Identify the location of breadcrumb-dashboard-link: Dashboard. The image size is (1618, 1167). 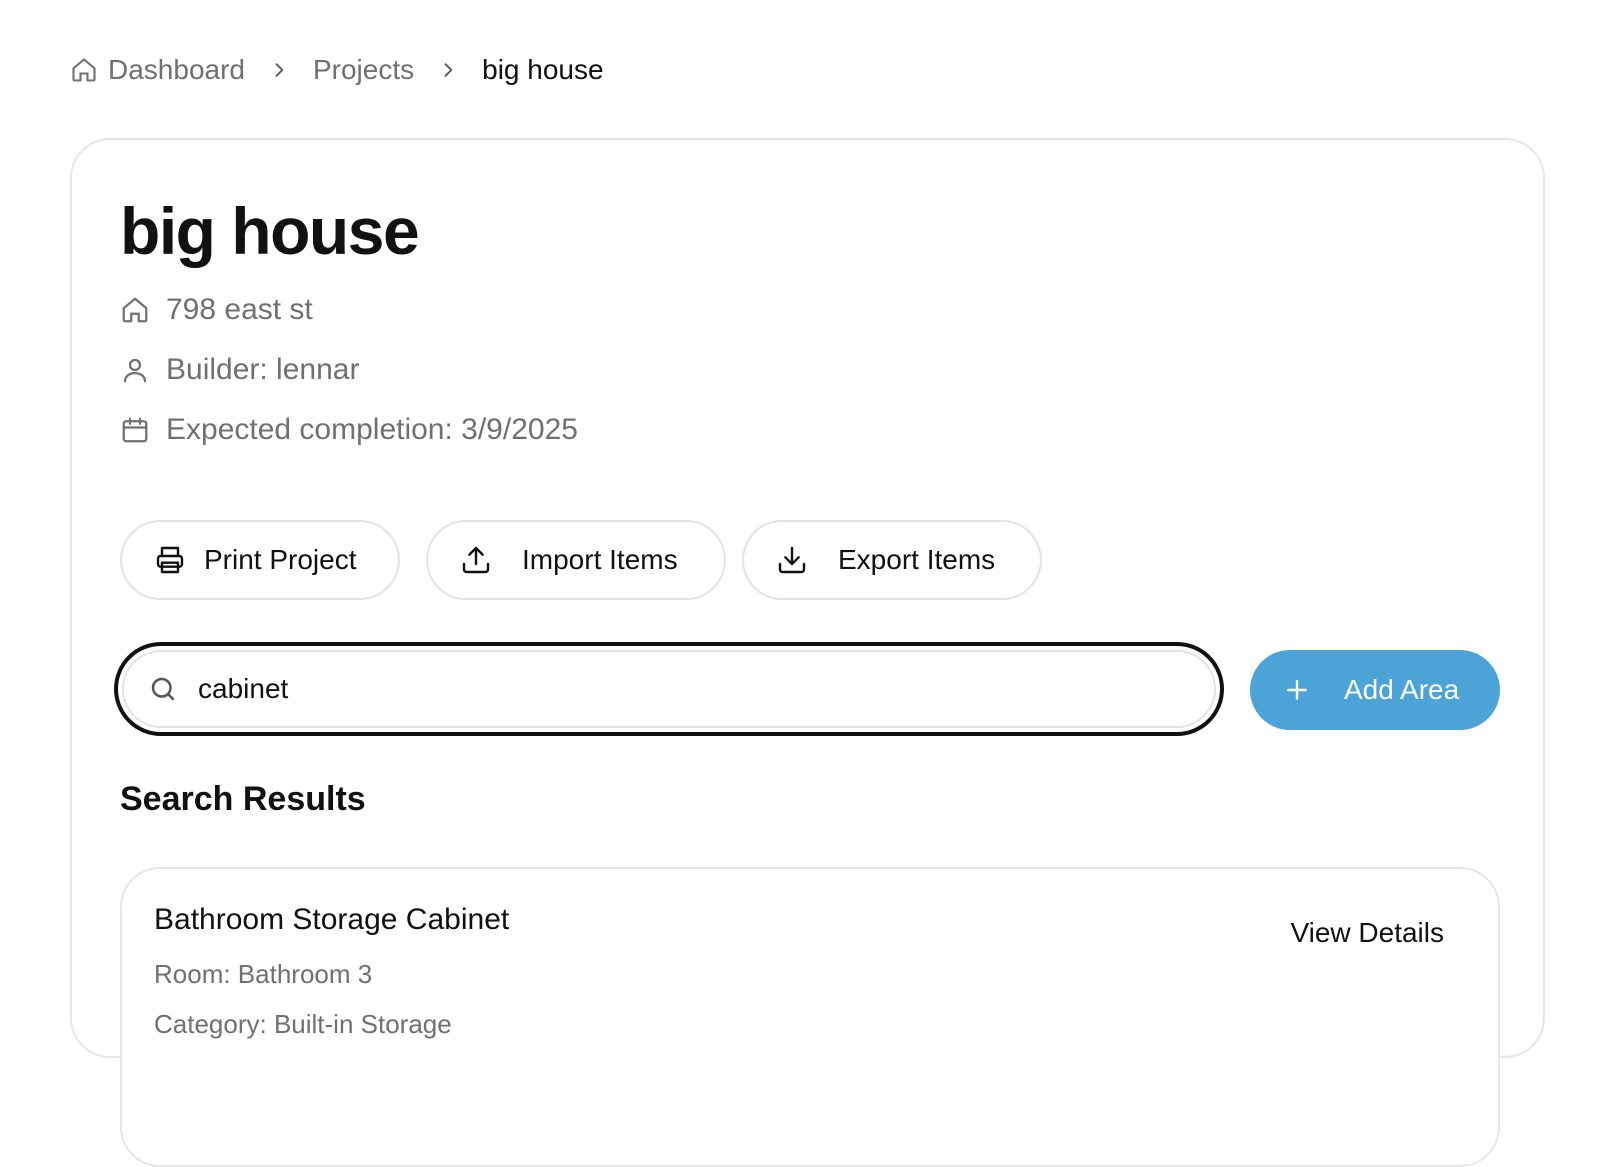
(157, 70).